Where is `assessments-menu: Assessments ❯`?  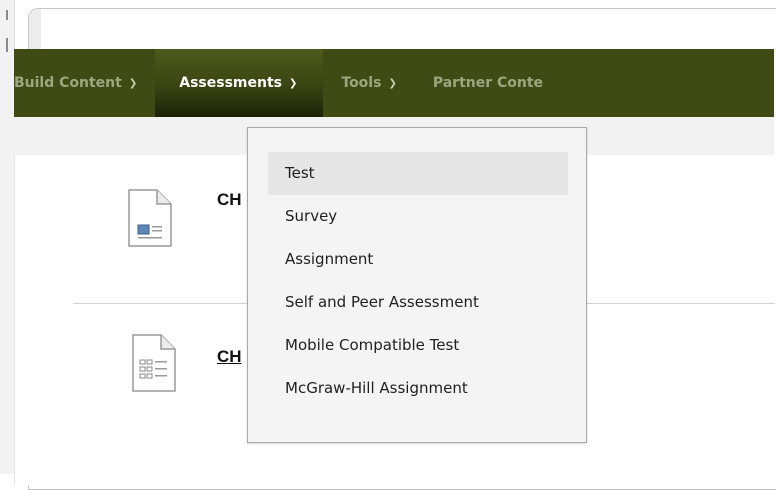 assessments-menu: Assessments ❯ is located at coordinates (239, 83).